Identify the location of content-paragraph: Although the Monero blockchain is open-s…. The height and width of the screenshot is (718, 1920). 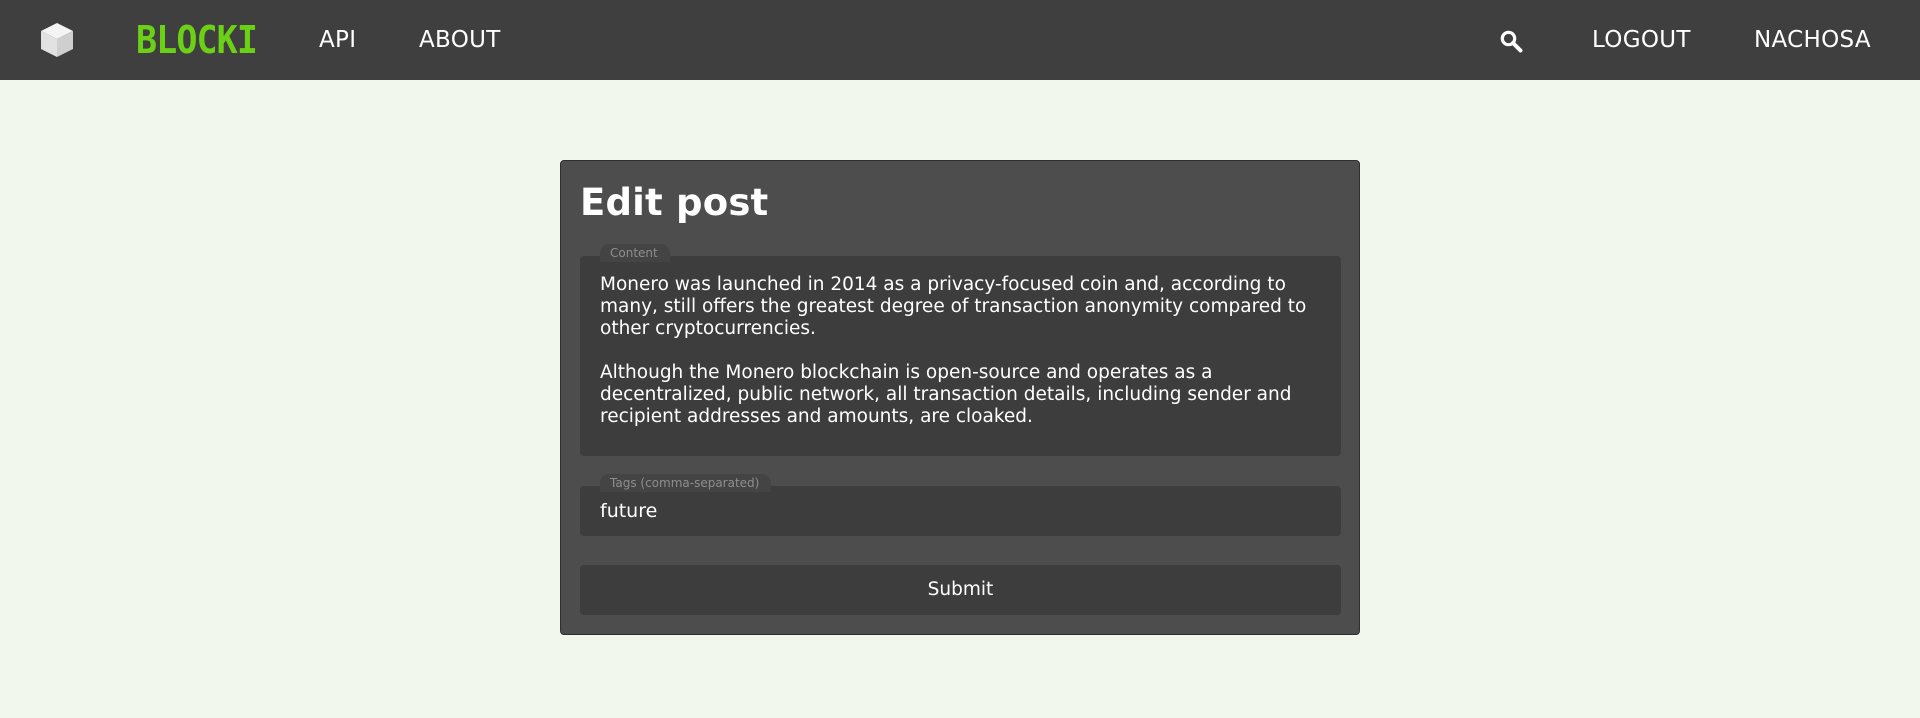
(946, 394).